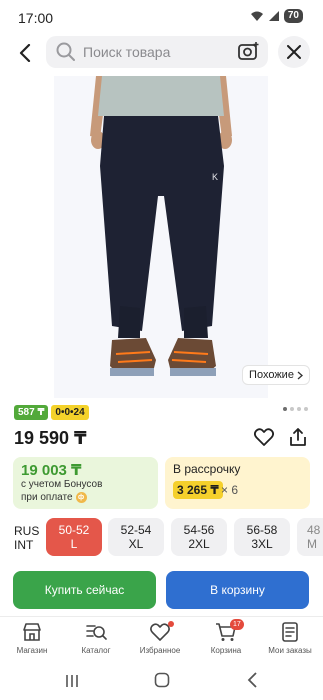  What do you see at coordinates (237, 590) in the screenshot?
I see `add-to-cart-button: В корзину` at bounding box center [237, 590].